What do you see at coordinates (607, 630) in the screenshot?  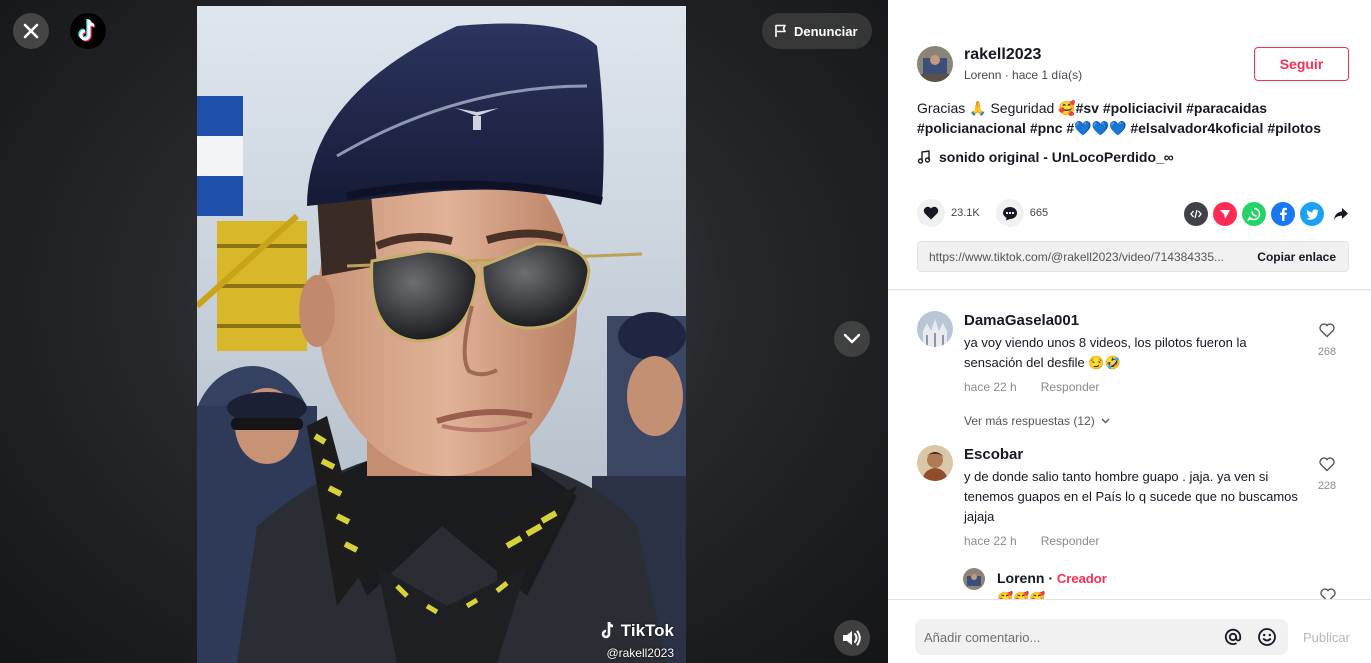 I see `tiktok-note-icon` at bounding box center [607, 630].